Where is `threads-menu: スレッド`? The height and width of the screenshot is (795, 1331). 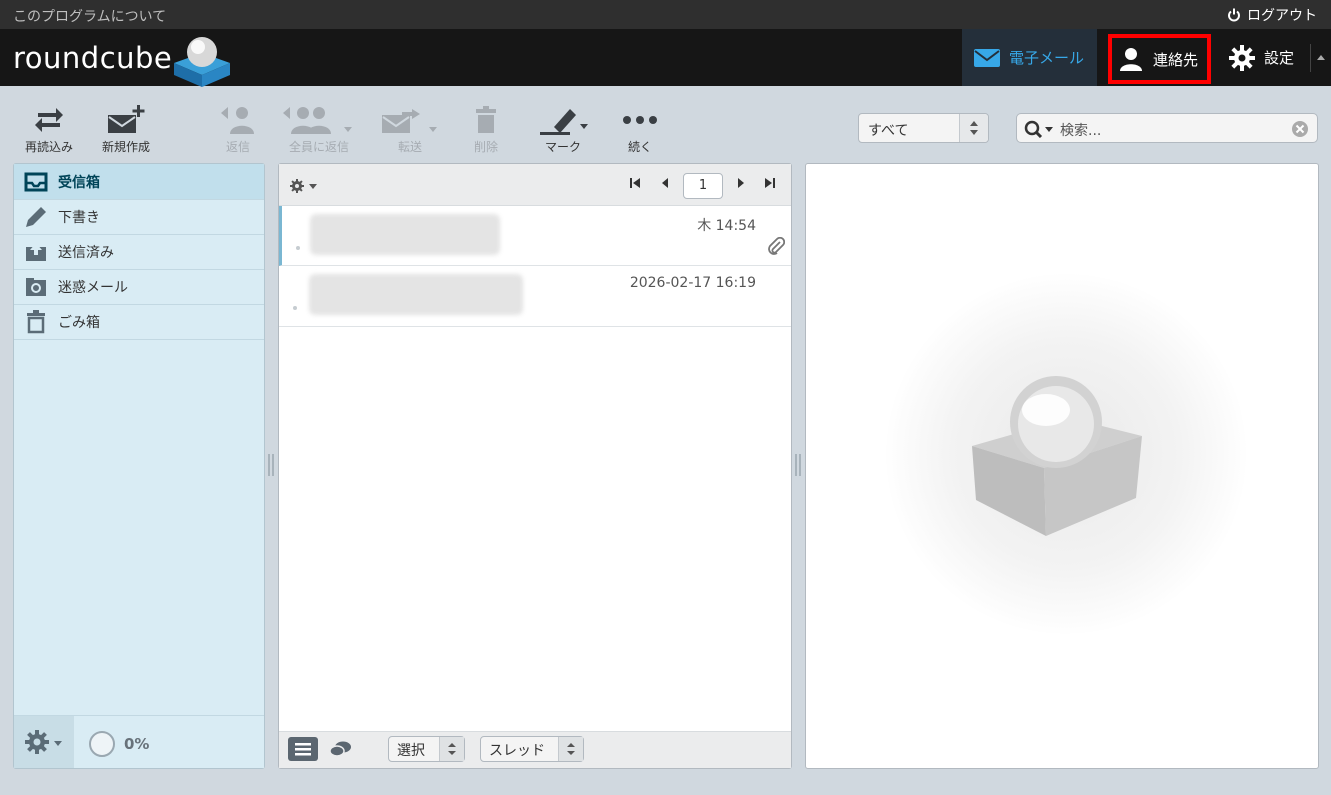
threads-menu: スレッド is located at coordinates (532, 749).